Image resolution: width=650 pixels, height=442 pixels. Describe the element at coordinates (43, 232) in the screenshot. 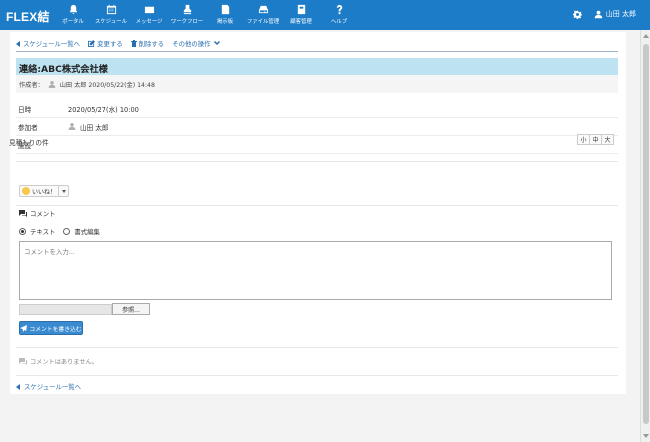

I see `mode-text-label: テキスト` at that location.